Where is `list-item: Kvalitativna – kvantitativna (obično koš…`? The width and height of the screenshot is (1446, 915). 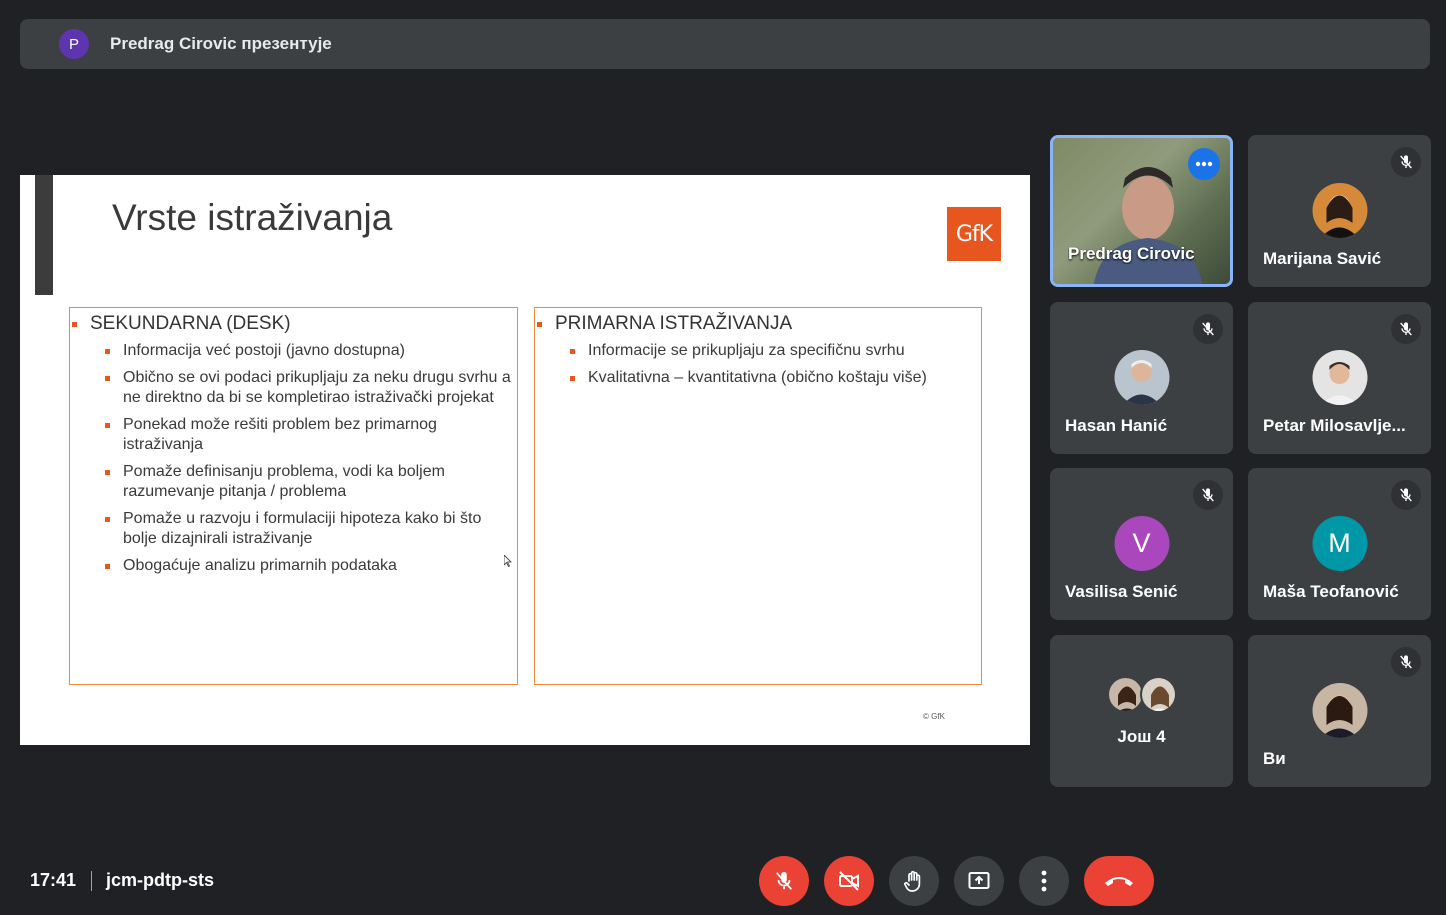 list-item: Kvalitativna – kvantitativna (obično koš… is located at coordinates (755, 378).